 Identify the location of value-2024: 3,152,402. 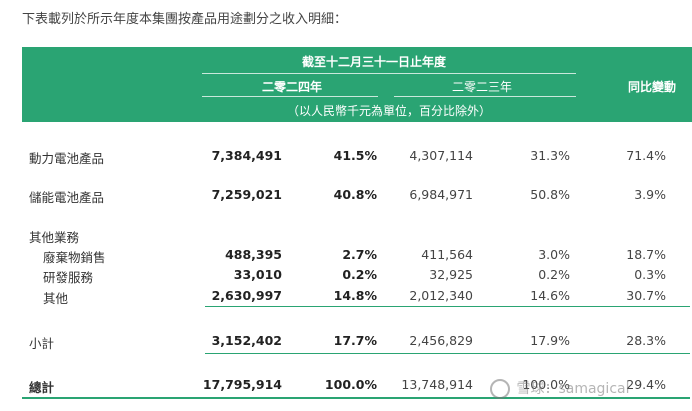
(246, 340).